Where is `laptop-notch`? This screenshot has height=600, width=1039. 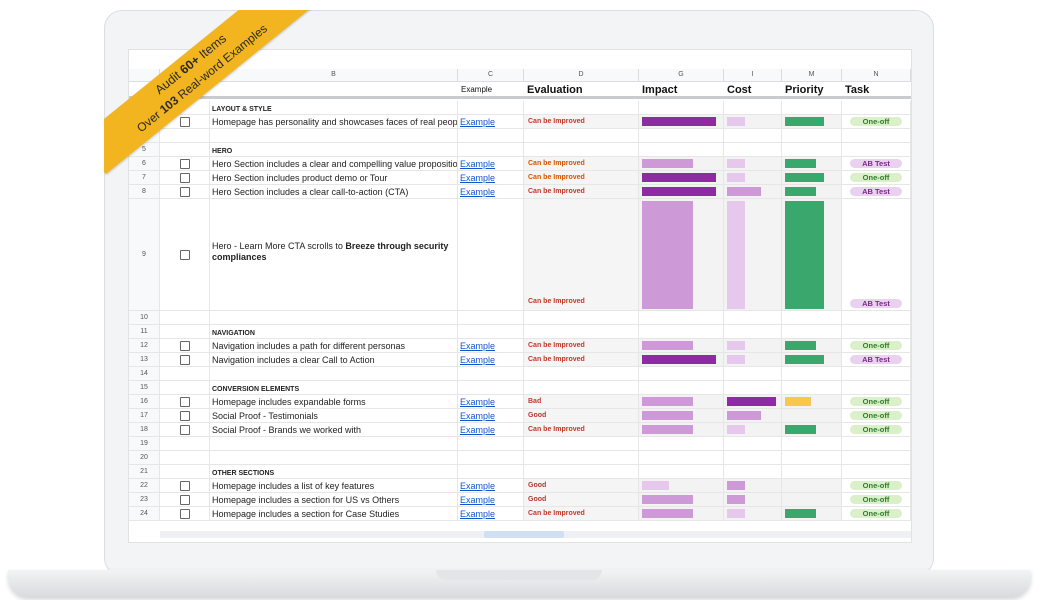
laptop-notch is located at coordinates (519, 575).